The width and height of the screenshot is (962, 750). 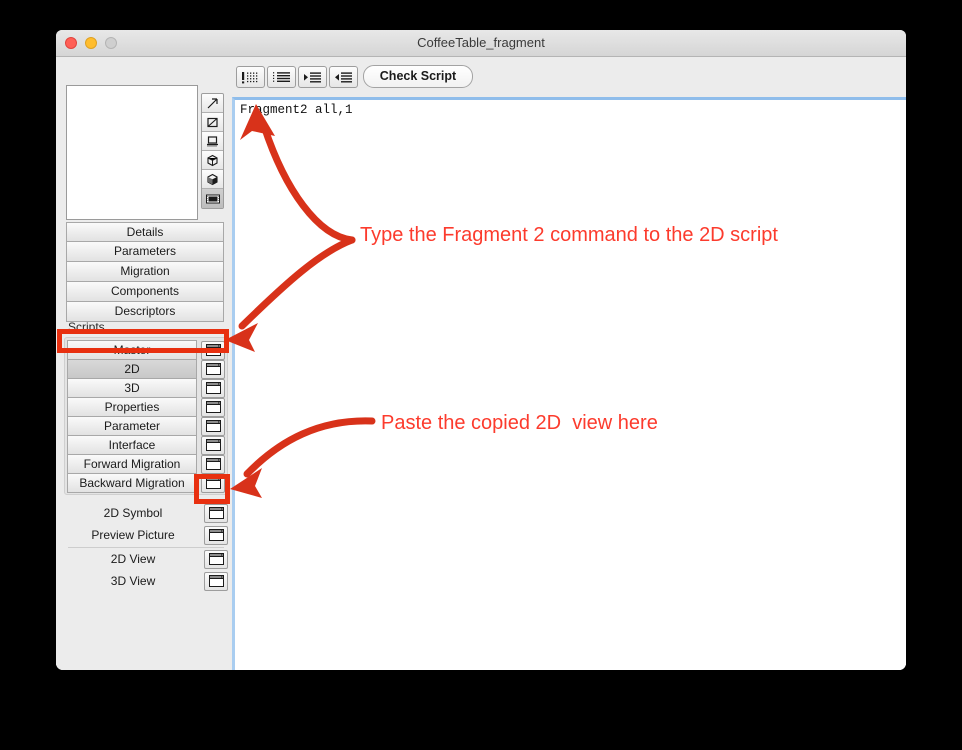 I want to click on panel-divider, so click(x=146, y=547).